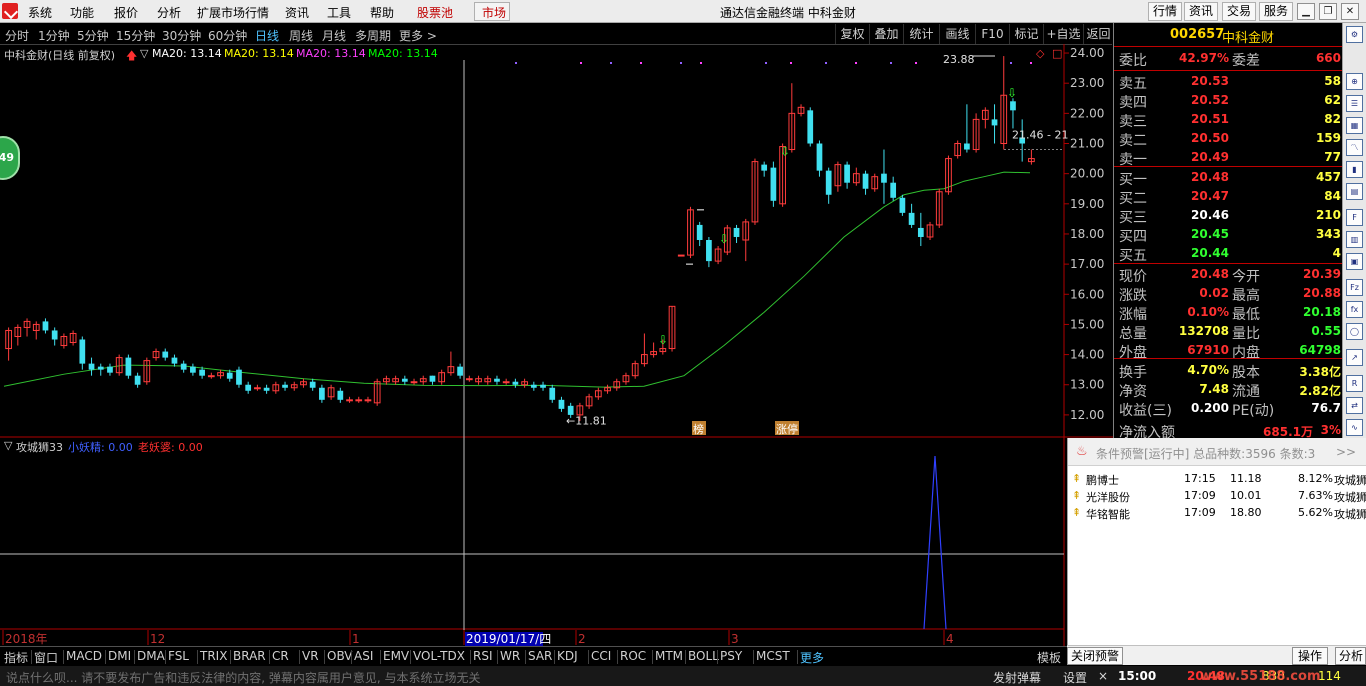 This screenshot has width=1366, height=686. Describe the element at coordinates (1276, 11) in the screenshot. I see `service-button: 服务` at that location.